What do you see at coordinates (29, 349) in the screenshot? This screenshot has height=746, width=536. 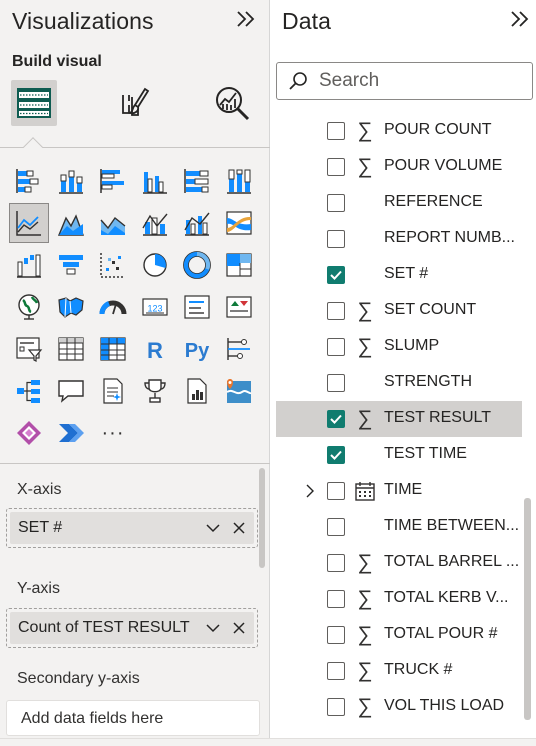 I see `slicer-icon` at bounding box center [29, 349].